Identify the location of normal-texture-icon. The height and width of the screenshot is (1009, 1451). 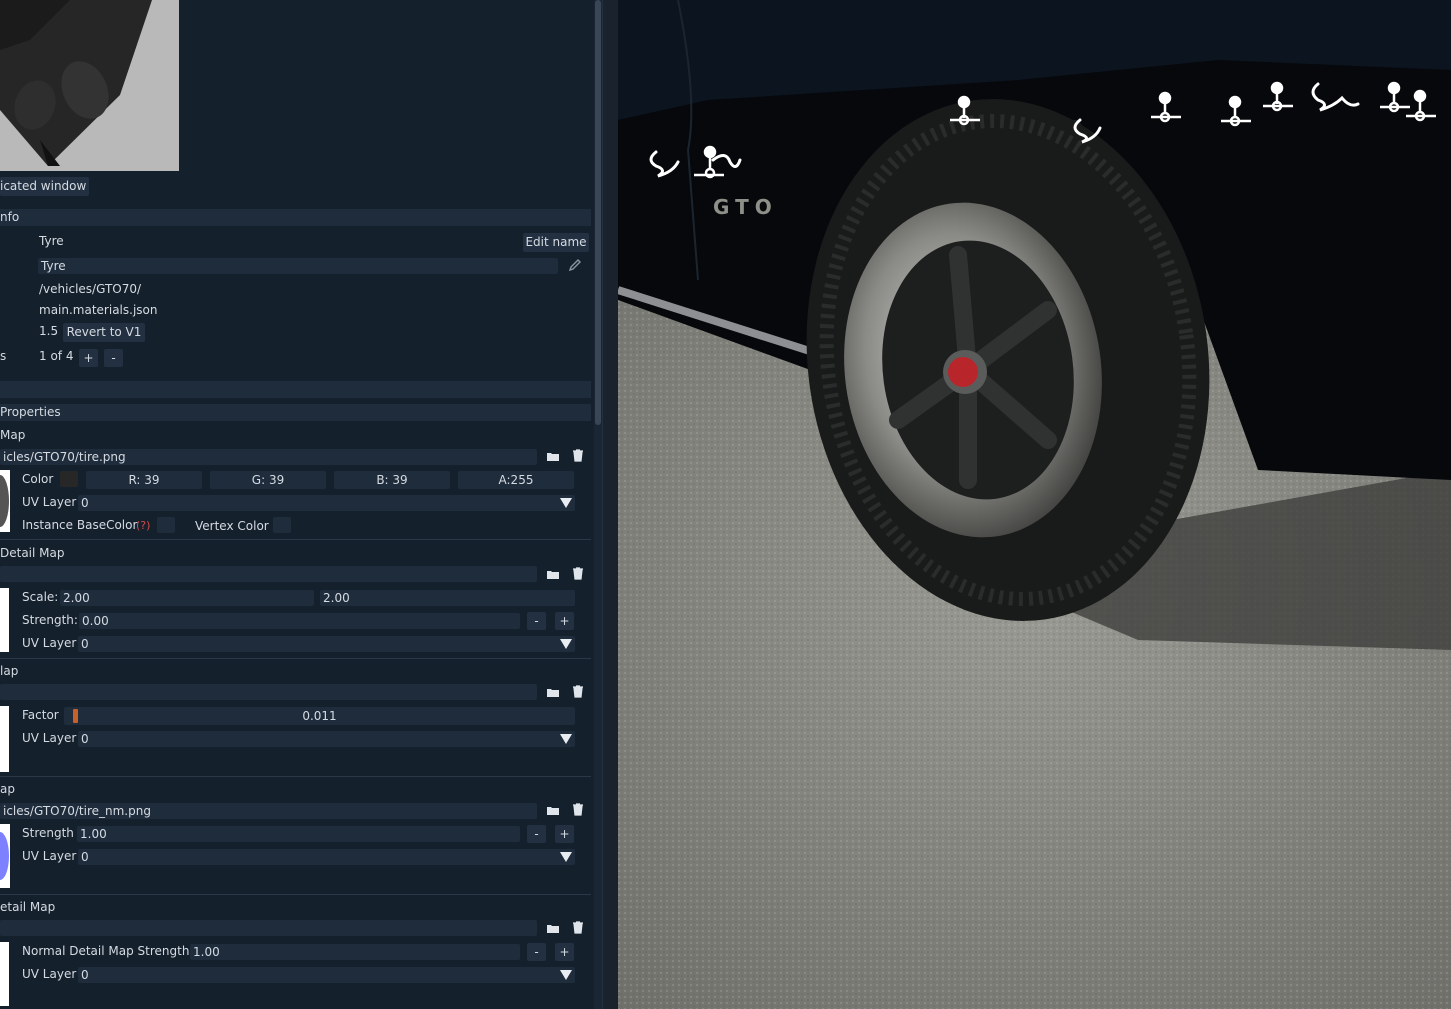
(4, 856).